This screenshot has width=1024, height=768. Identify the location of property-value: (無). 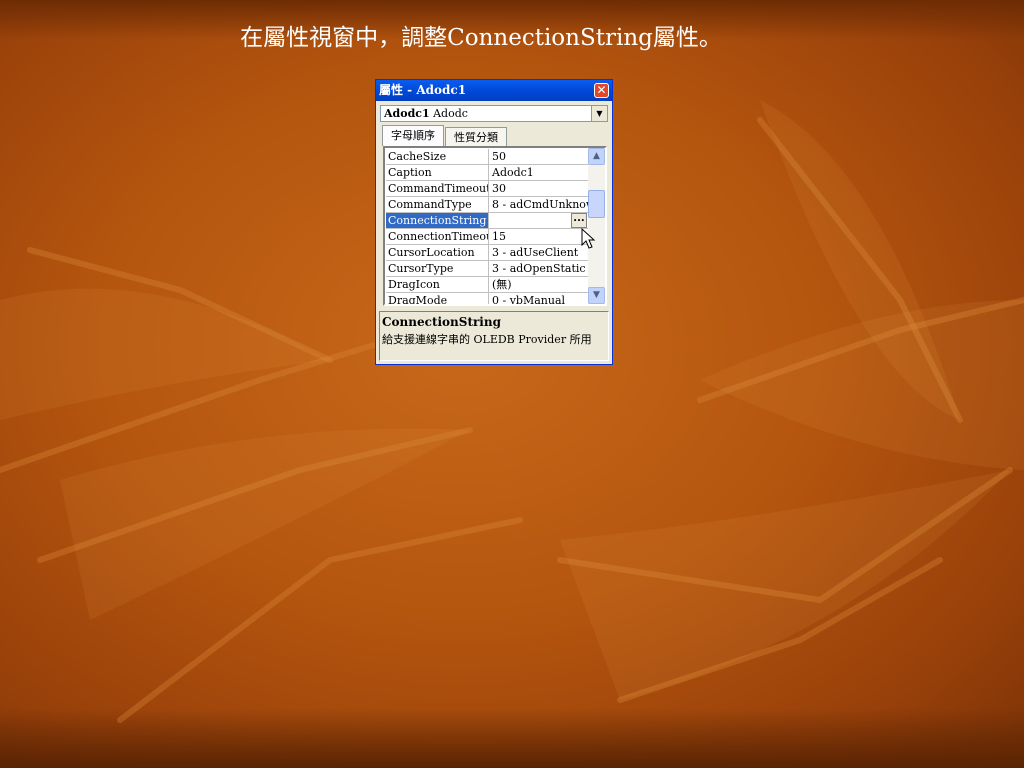
(539, 284).